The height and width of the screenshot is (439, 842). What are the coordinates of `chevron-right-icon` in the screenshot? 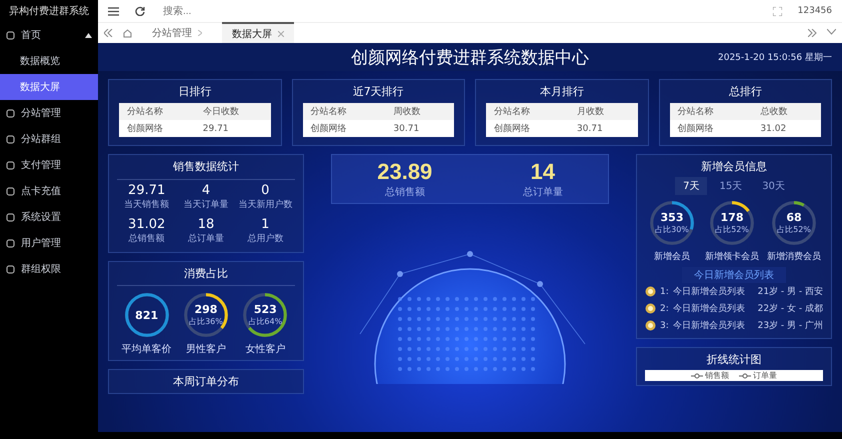 It's located at (200, 33).